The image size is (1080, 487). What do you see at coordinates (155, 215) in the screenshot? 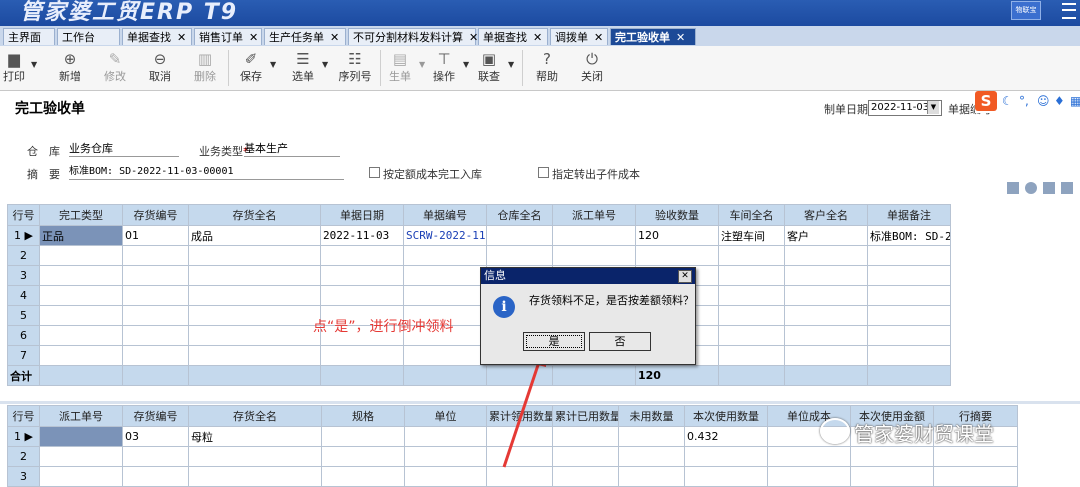
I see `column-header: 存货编号` at bounding box center [155, 215].